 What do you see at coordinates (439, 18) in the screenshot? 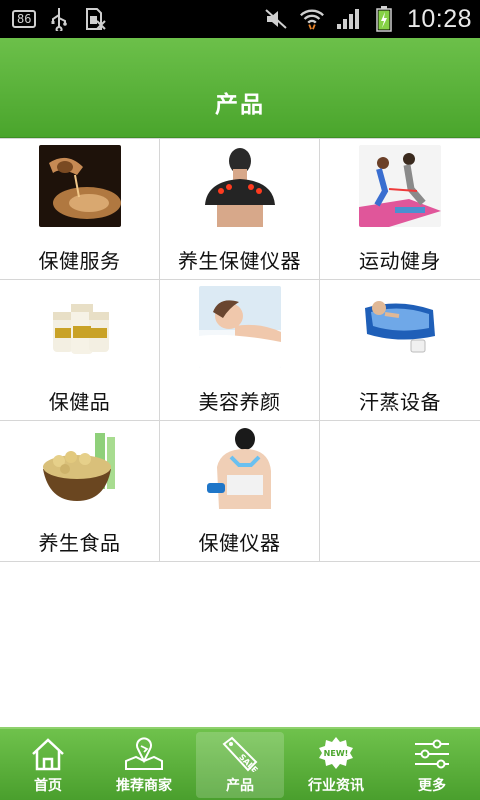
I see `status-clock: 10:28` at bounding box center [439, 18].